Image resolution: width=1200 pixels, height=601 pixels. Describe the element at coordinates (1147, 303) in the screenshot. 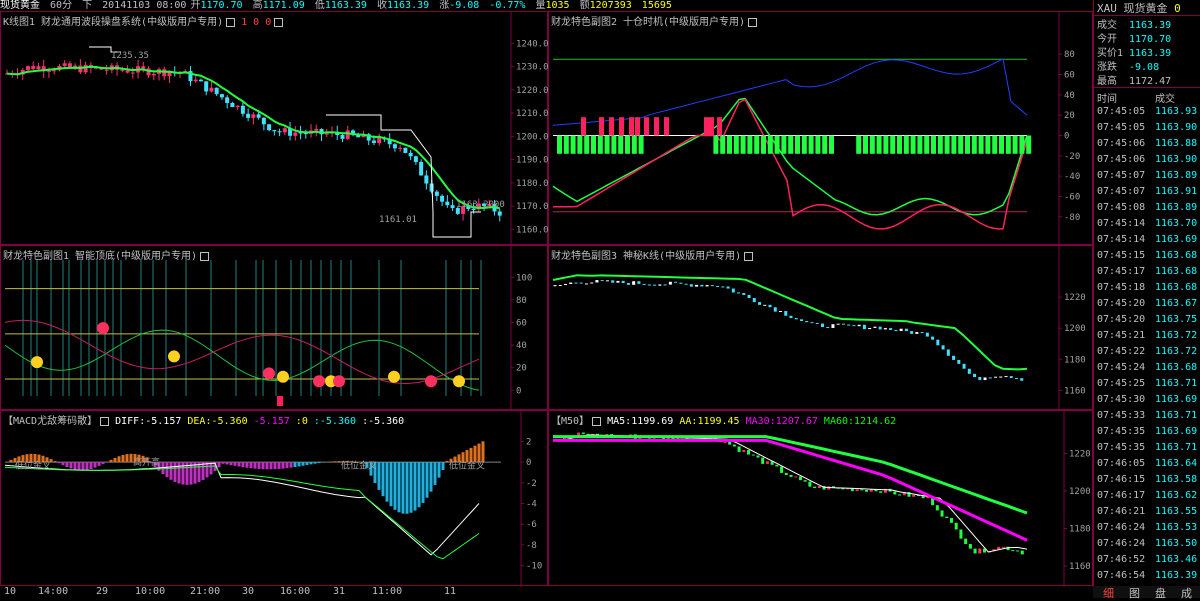

I see `tick-row: 07:45:20 1163.67` at that location.